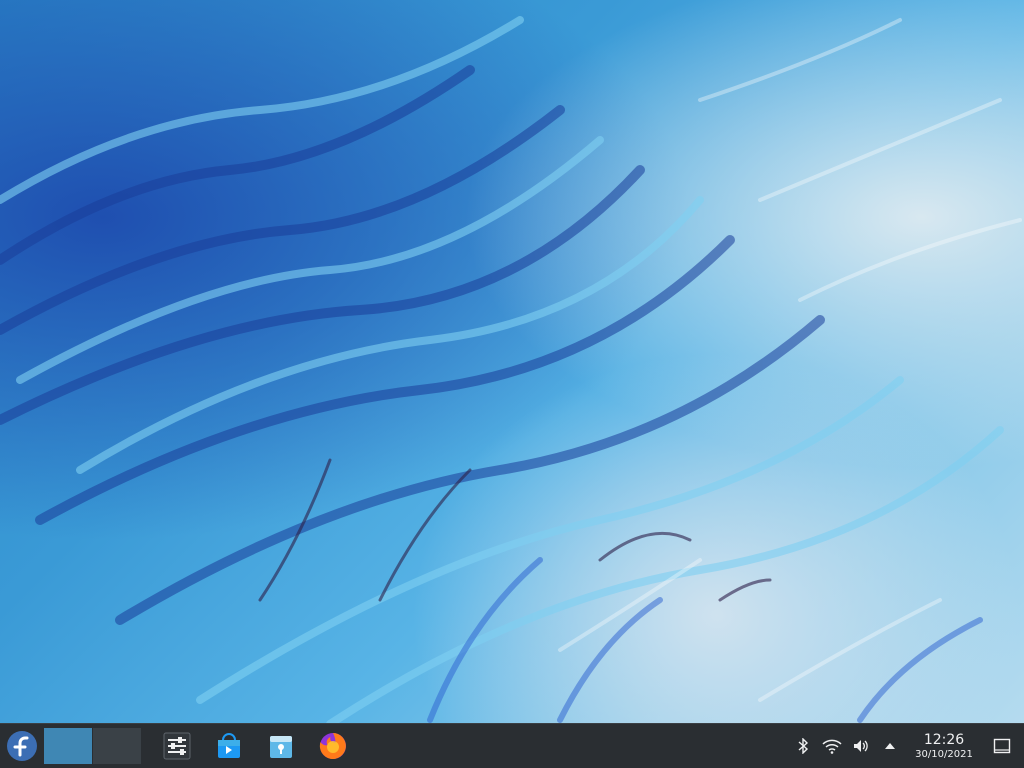  I want to click on system-settings-icon, so click(177, 746).